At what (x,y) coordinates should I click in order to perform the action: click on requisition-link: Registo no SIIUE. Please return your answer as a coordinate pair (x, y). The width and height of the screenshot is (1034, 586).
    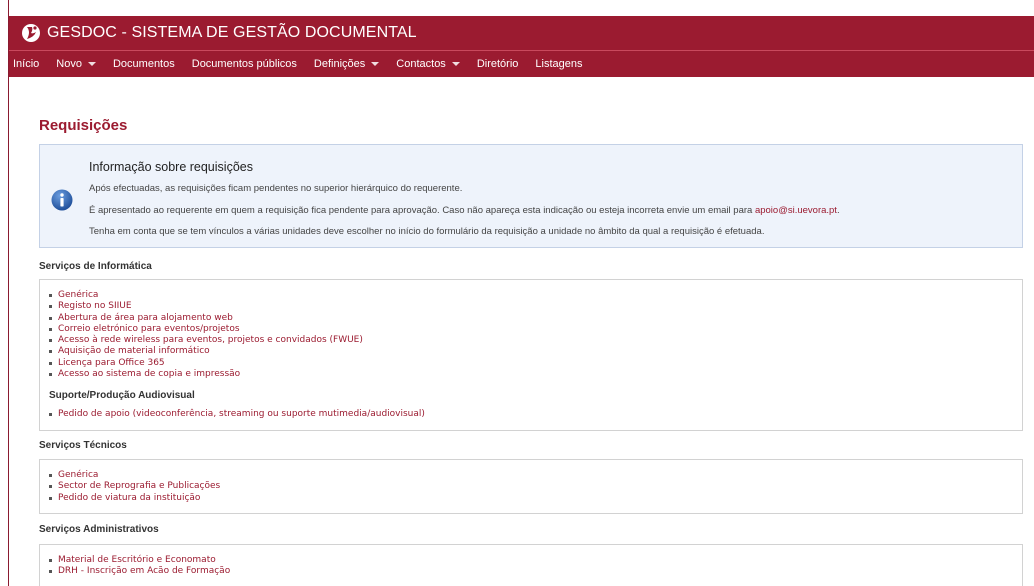
    Looking at the image, I should click on (95, 306).